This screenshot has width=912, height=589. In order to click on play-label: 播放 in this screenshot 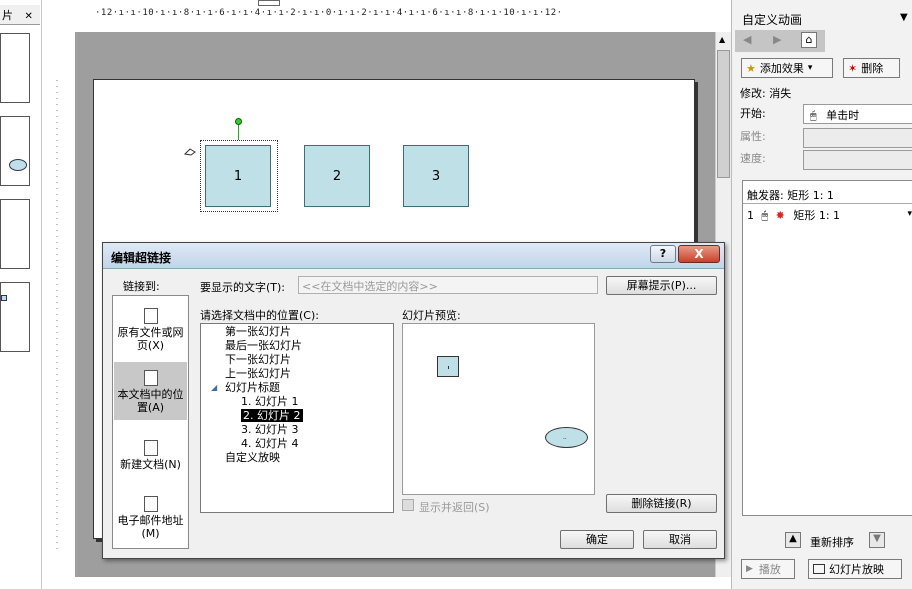, I will do `click(769, 569)`.